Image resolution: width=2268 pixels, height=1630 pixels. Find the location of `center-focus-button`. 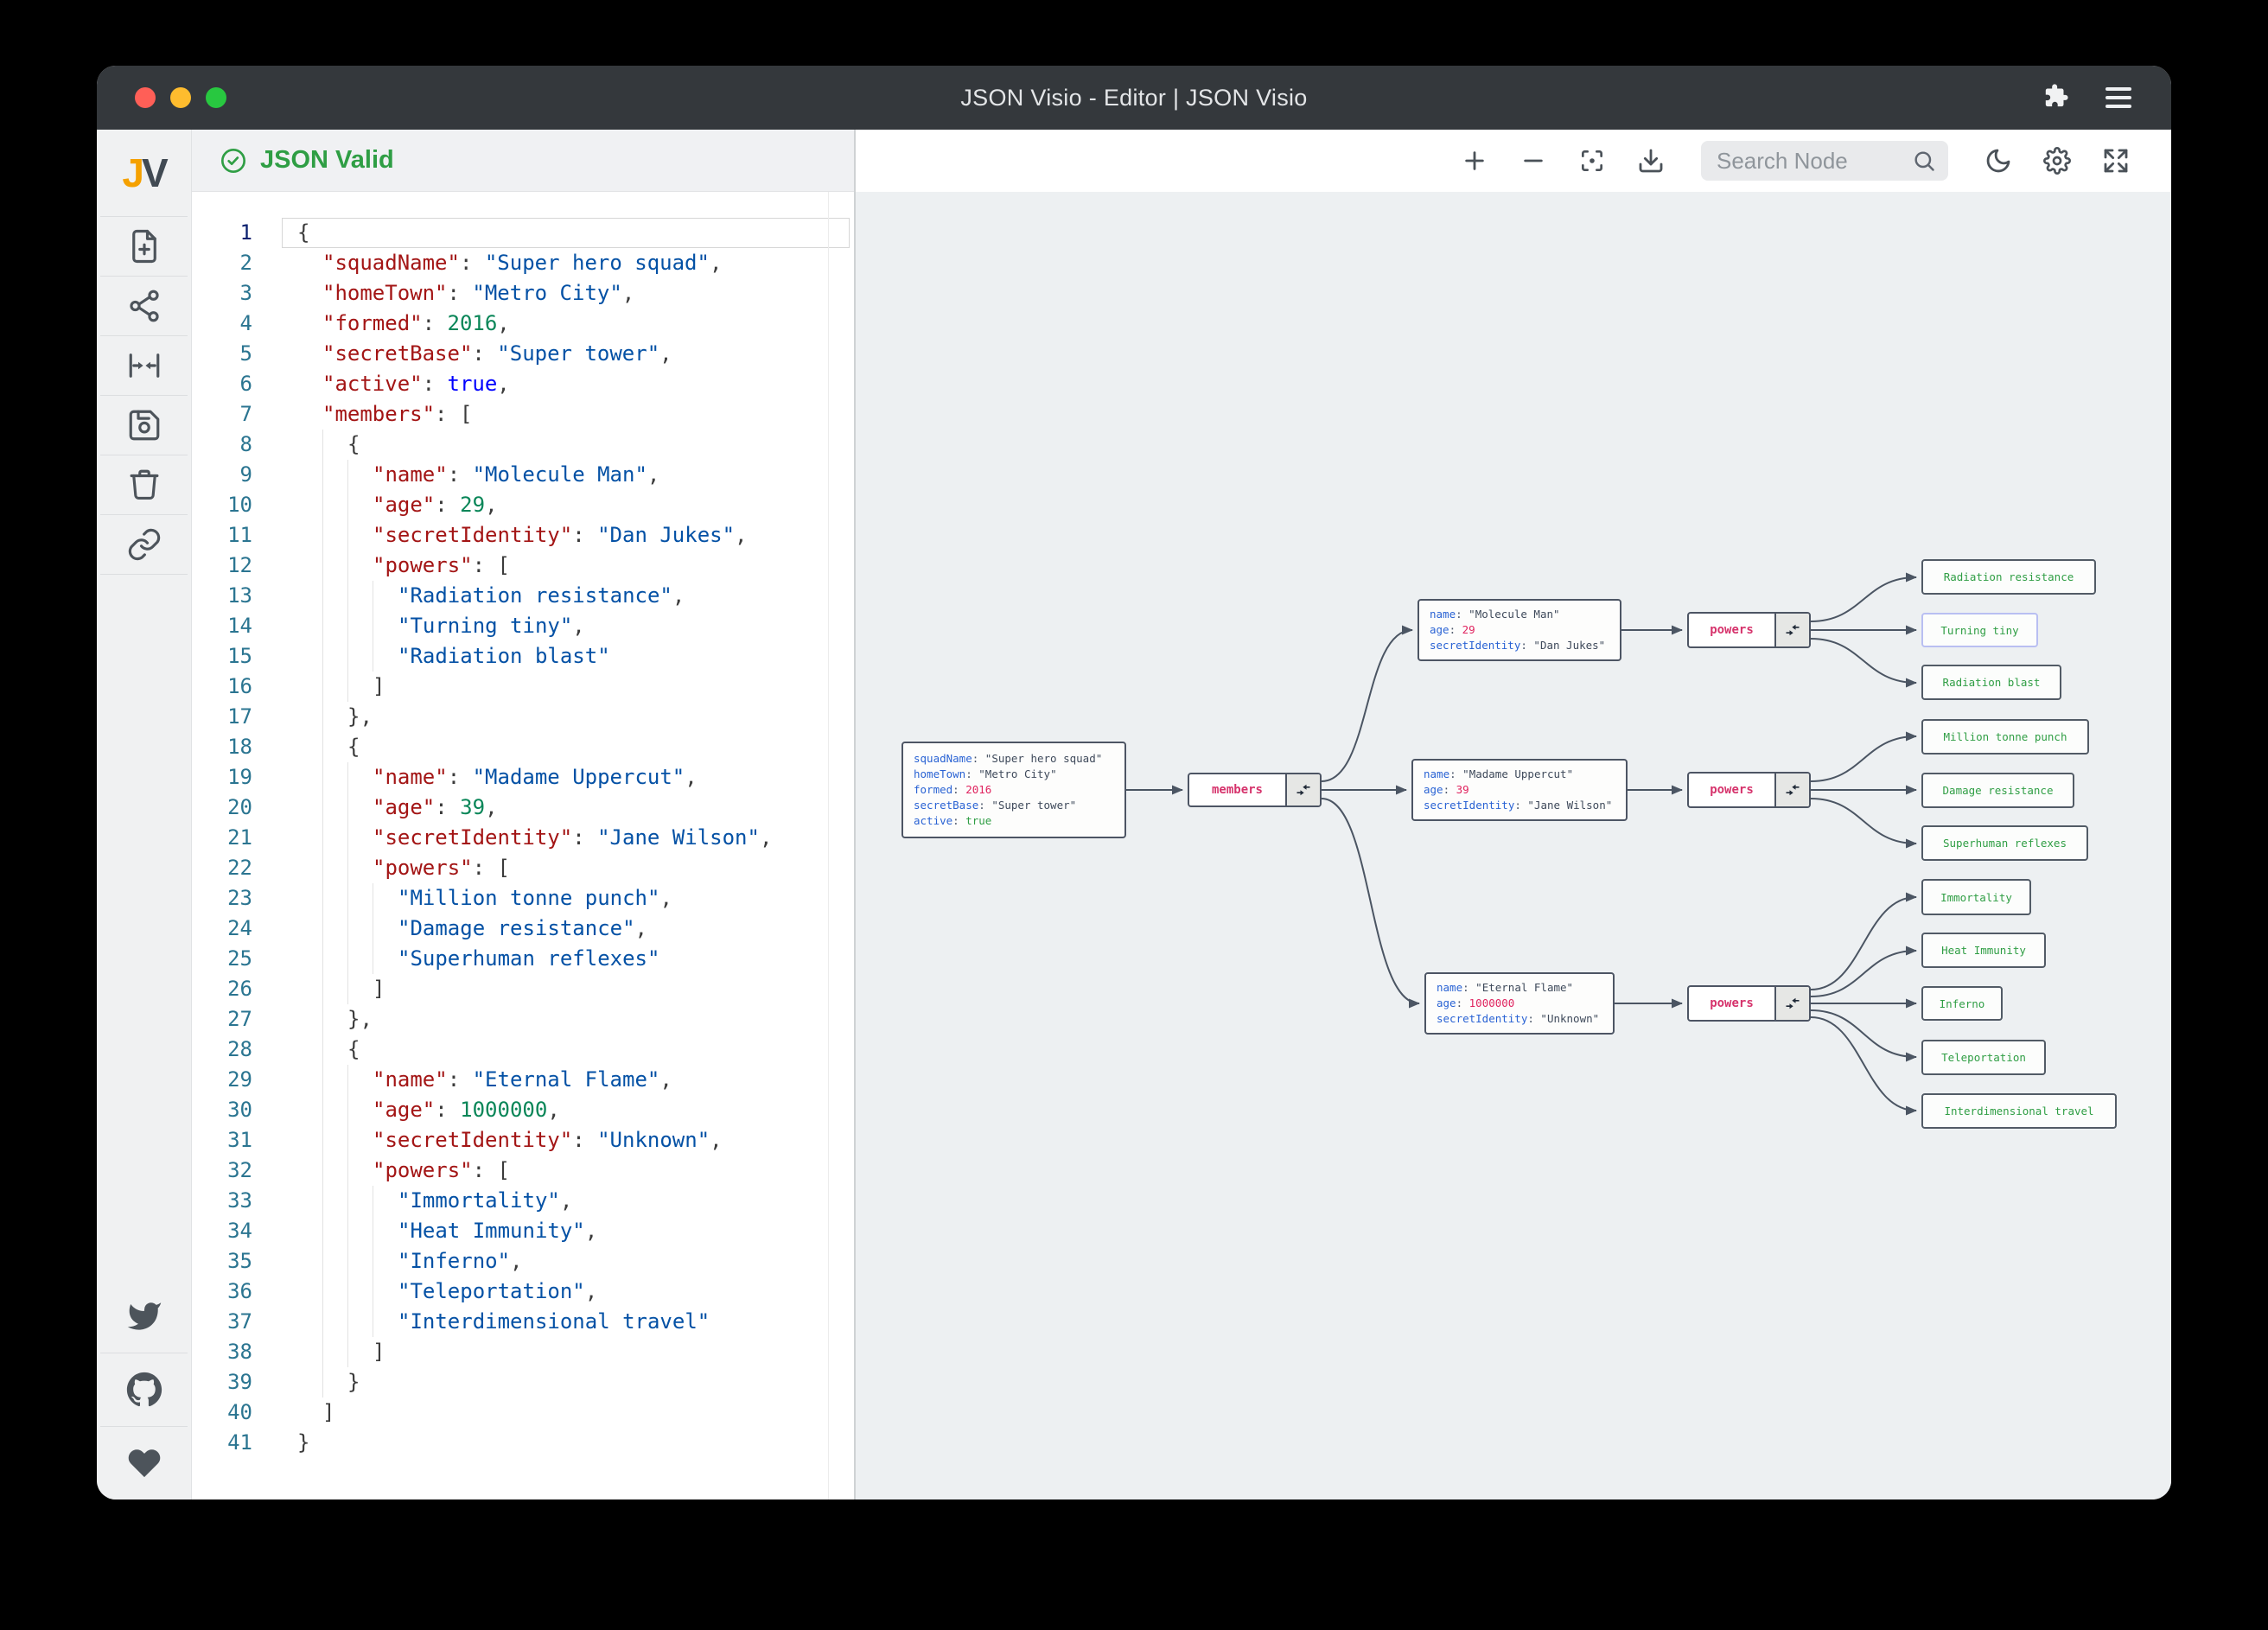

center-focus-button is located at coordinates (1592, 161).